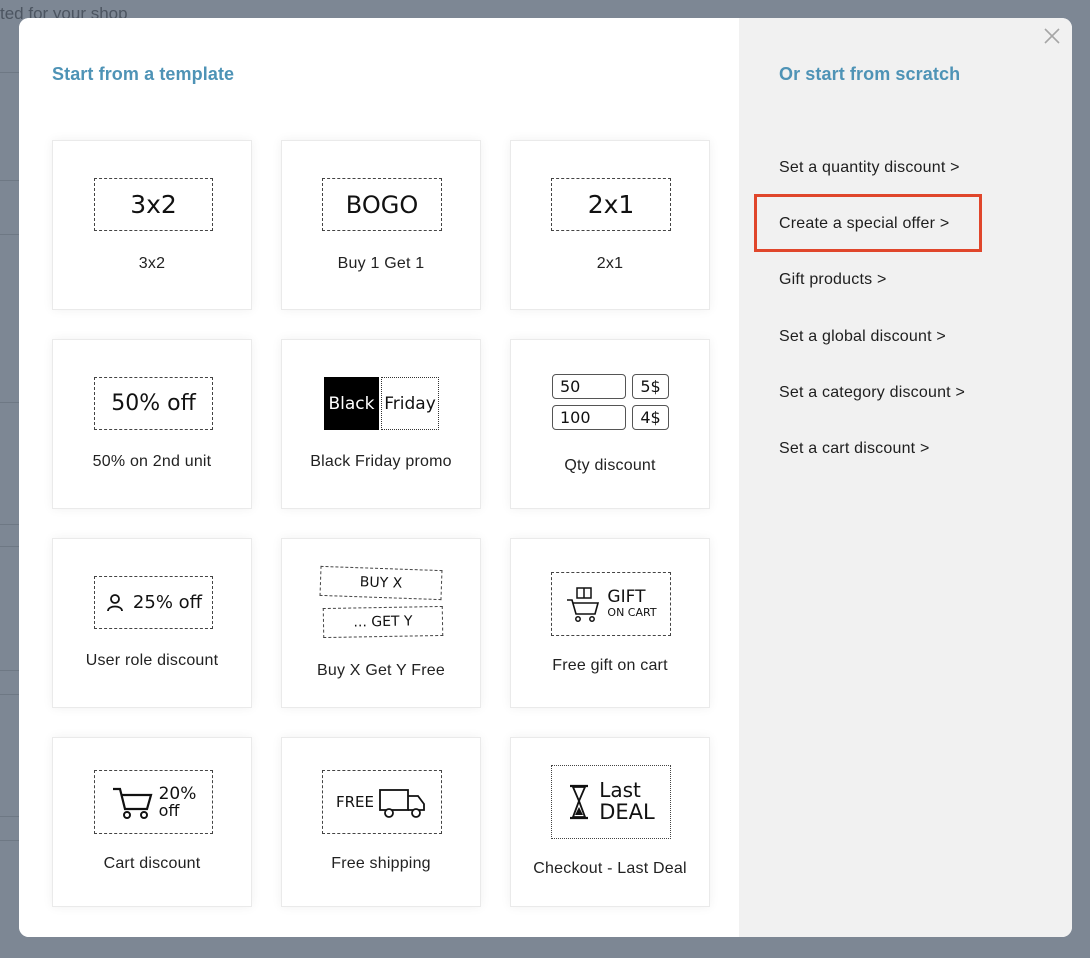 Image resolution: width=1090 pixels, height=958 pixels. Describe the element at coordinates (632, 613) in the screenshot. I see `badge-text-bottom: ON CART` at that location.